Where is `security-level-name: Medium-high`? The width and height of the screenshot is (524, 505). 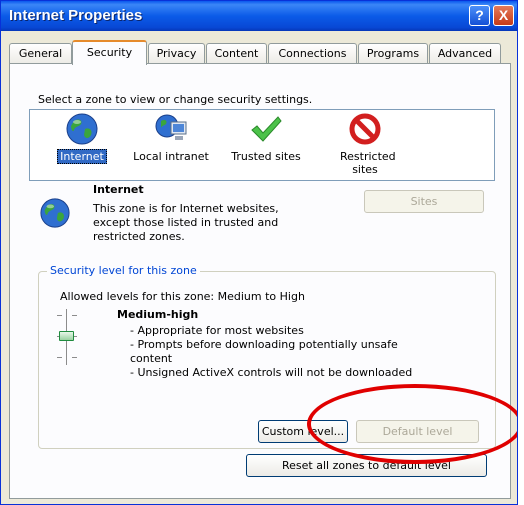
security-level-name: Medium-high is located at coordinates (158, 314).